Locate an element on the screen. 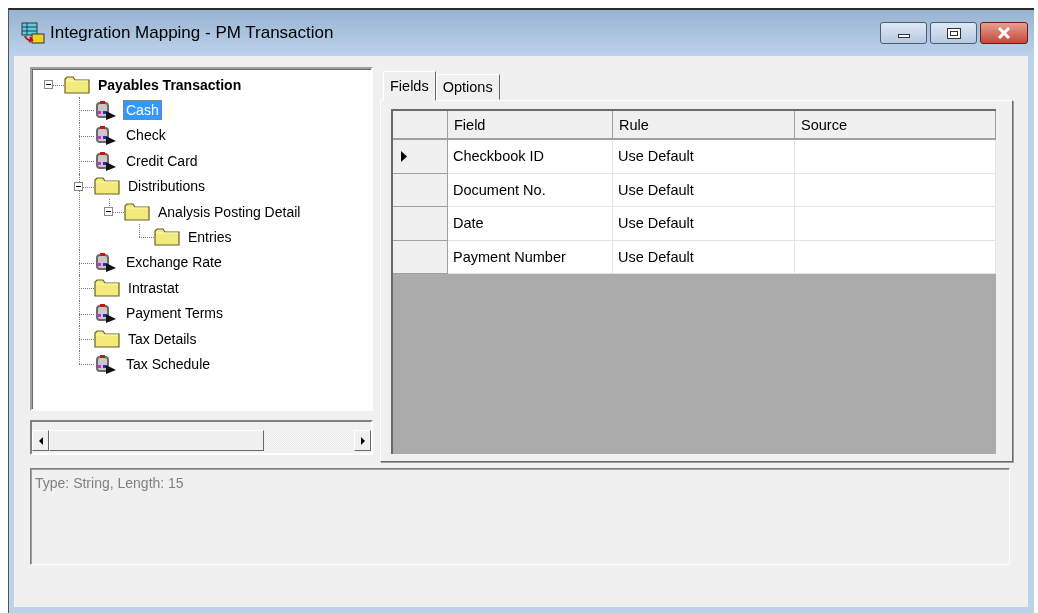 Image resolution: width=1038 pixels, height=613 pixels. current-row-icon is located at coordinates (404, 156).